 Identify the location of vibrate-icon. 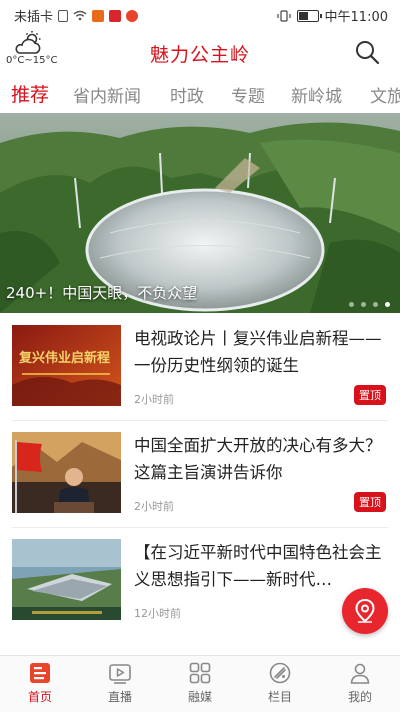
(283, 15).